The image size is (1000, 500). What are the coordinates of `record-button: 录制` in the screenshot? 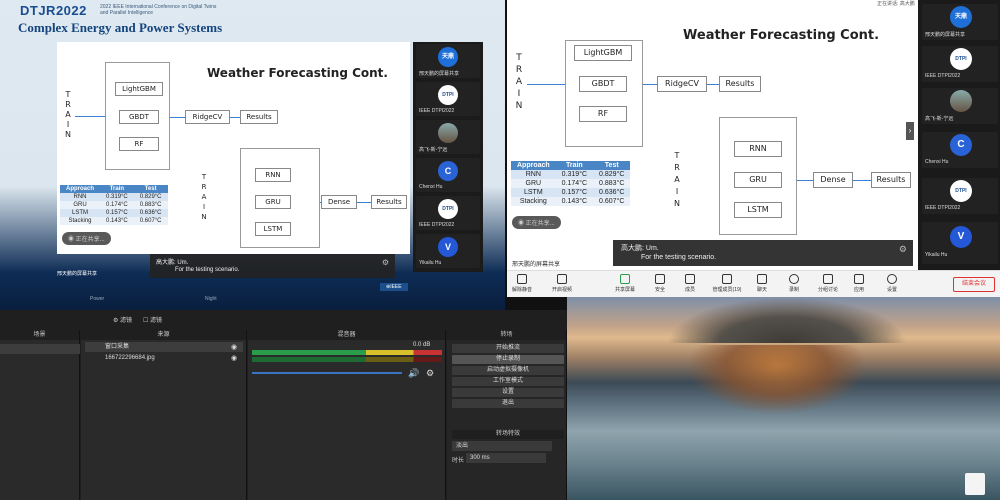 It's located at (794, 283).